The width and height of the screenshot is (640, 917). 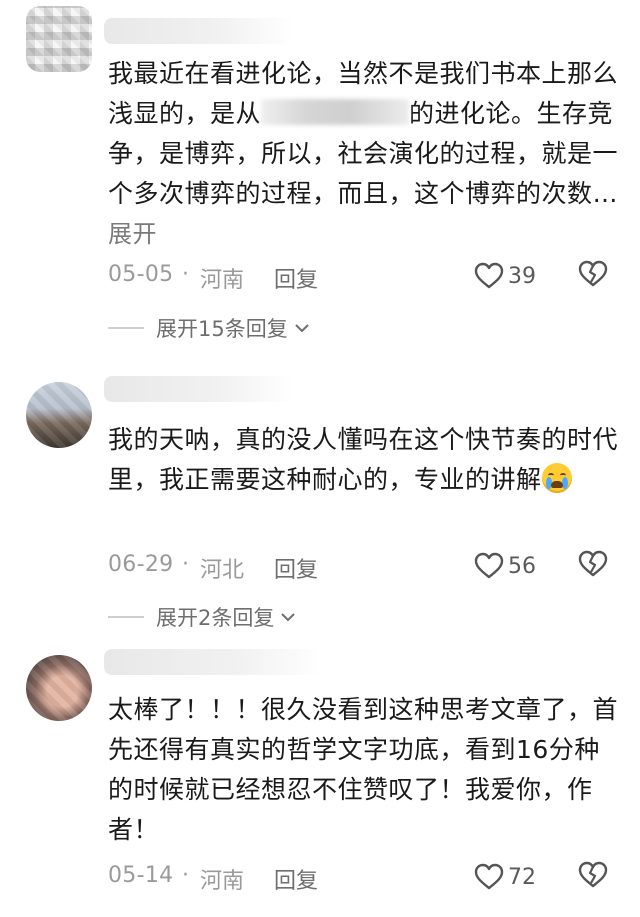 I want to click on comment-date: 06-29, so click(x=141, y=564).